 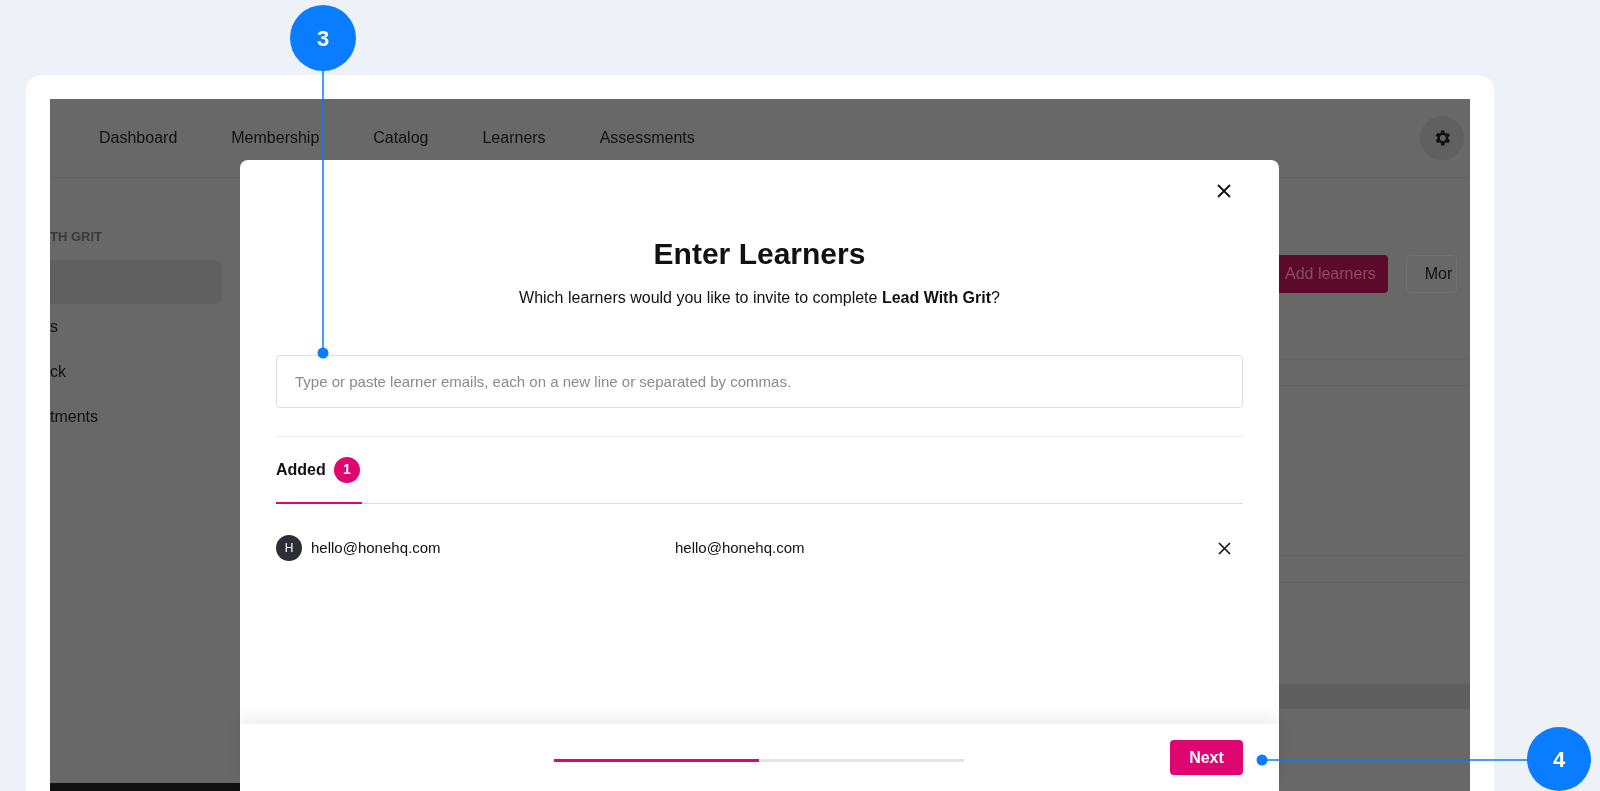 I want to click on nav-link: Membership, so click(x=275, y=138).